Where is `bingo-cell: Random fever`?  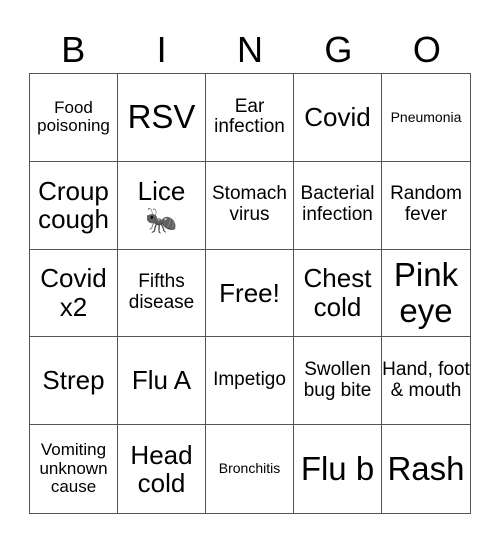
bingo-cell: Random fever is located at coordinates (426, 206).